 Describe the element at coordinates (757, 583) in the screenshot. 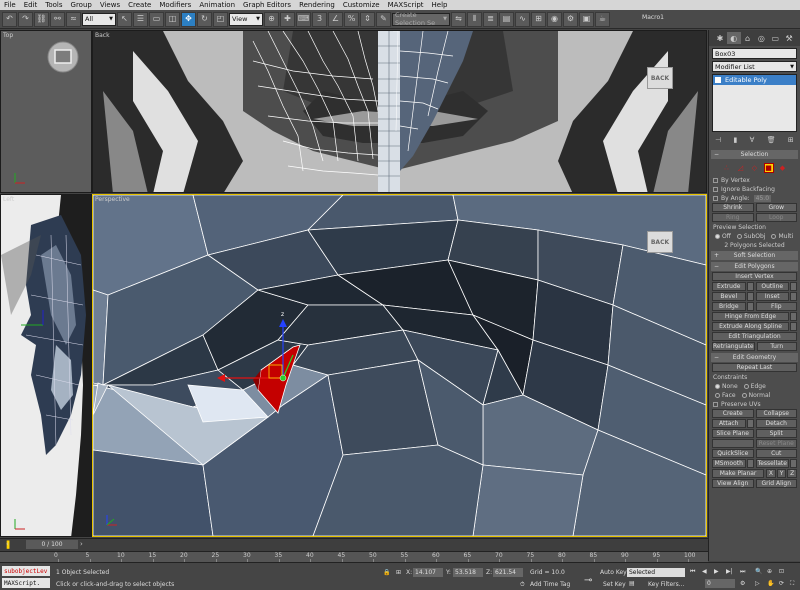

I see `field-of-view-icon: ▷` at that location.